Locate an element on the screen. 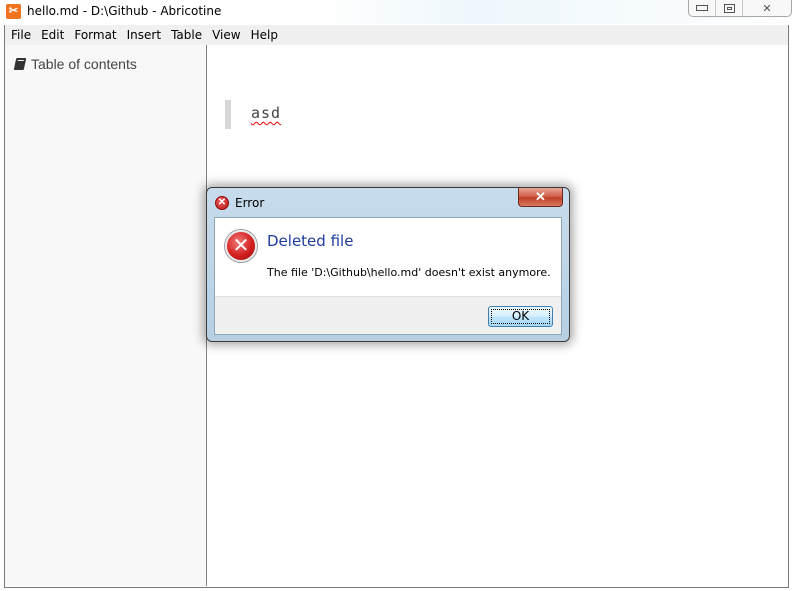 This screenshot has width=793, height=591. error-icon: ✕ is located at coordinates (241, 246).